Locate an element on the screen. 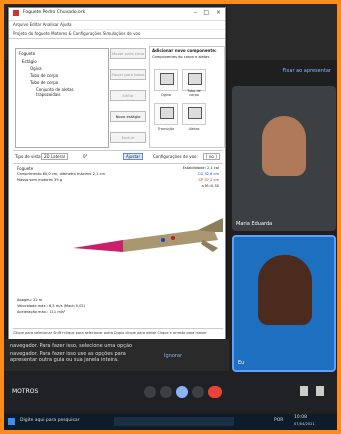  nose-cone-icon is located at coordinates (167, 79).